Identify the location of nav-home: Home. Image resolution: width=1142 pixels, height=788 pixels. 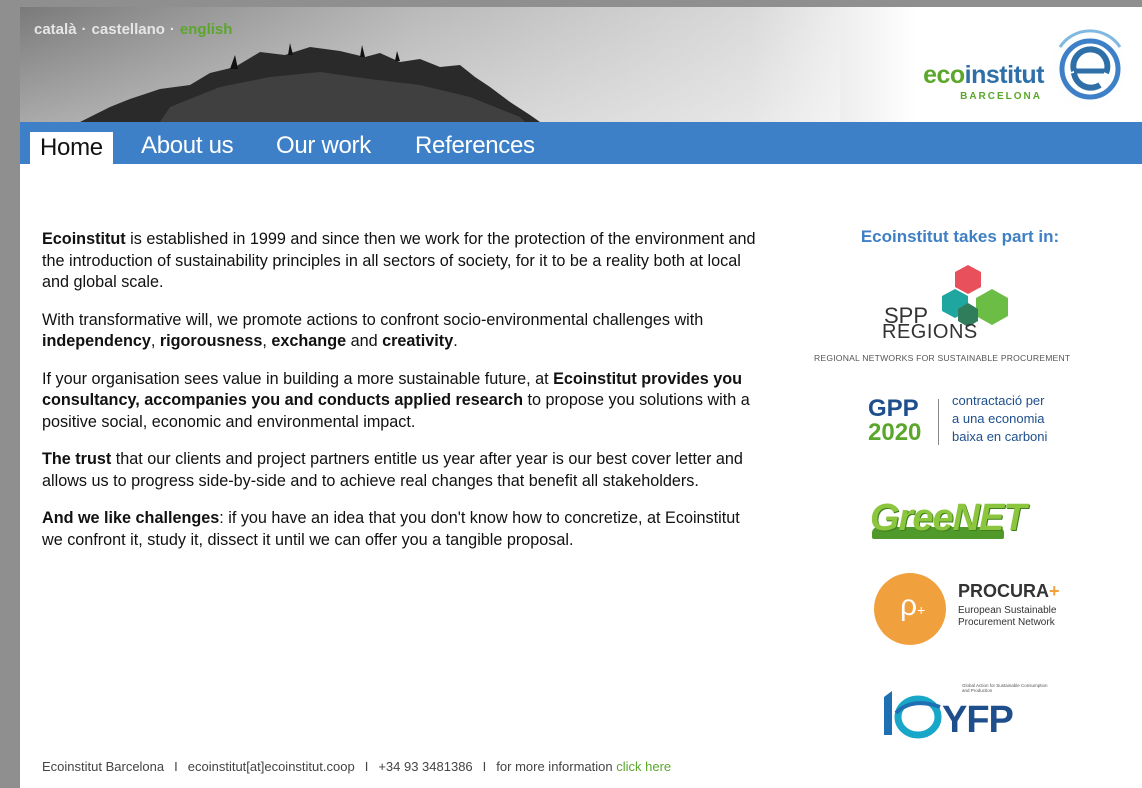
(71, 148).